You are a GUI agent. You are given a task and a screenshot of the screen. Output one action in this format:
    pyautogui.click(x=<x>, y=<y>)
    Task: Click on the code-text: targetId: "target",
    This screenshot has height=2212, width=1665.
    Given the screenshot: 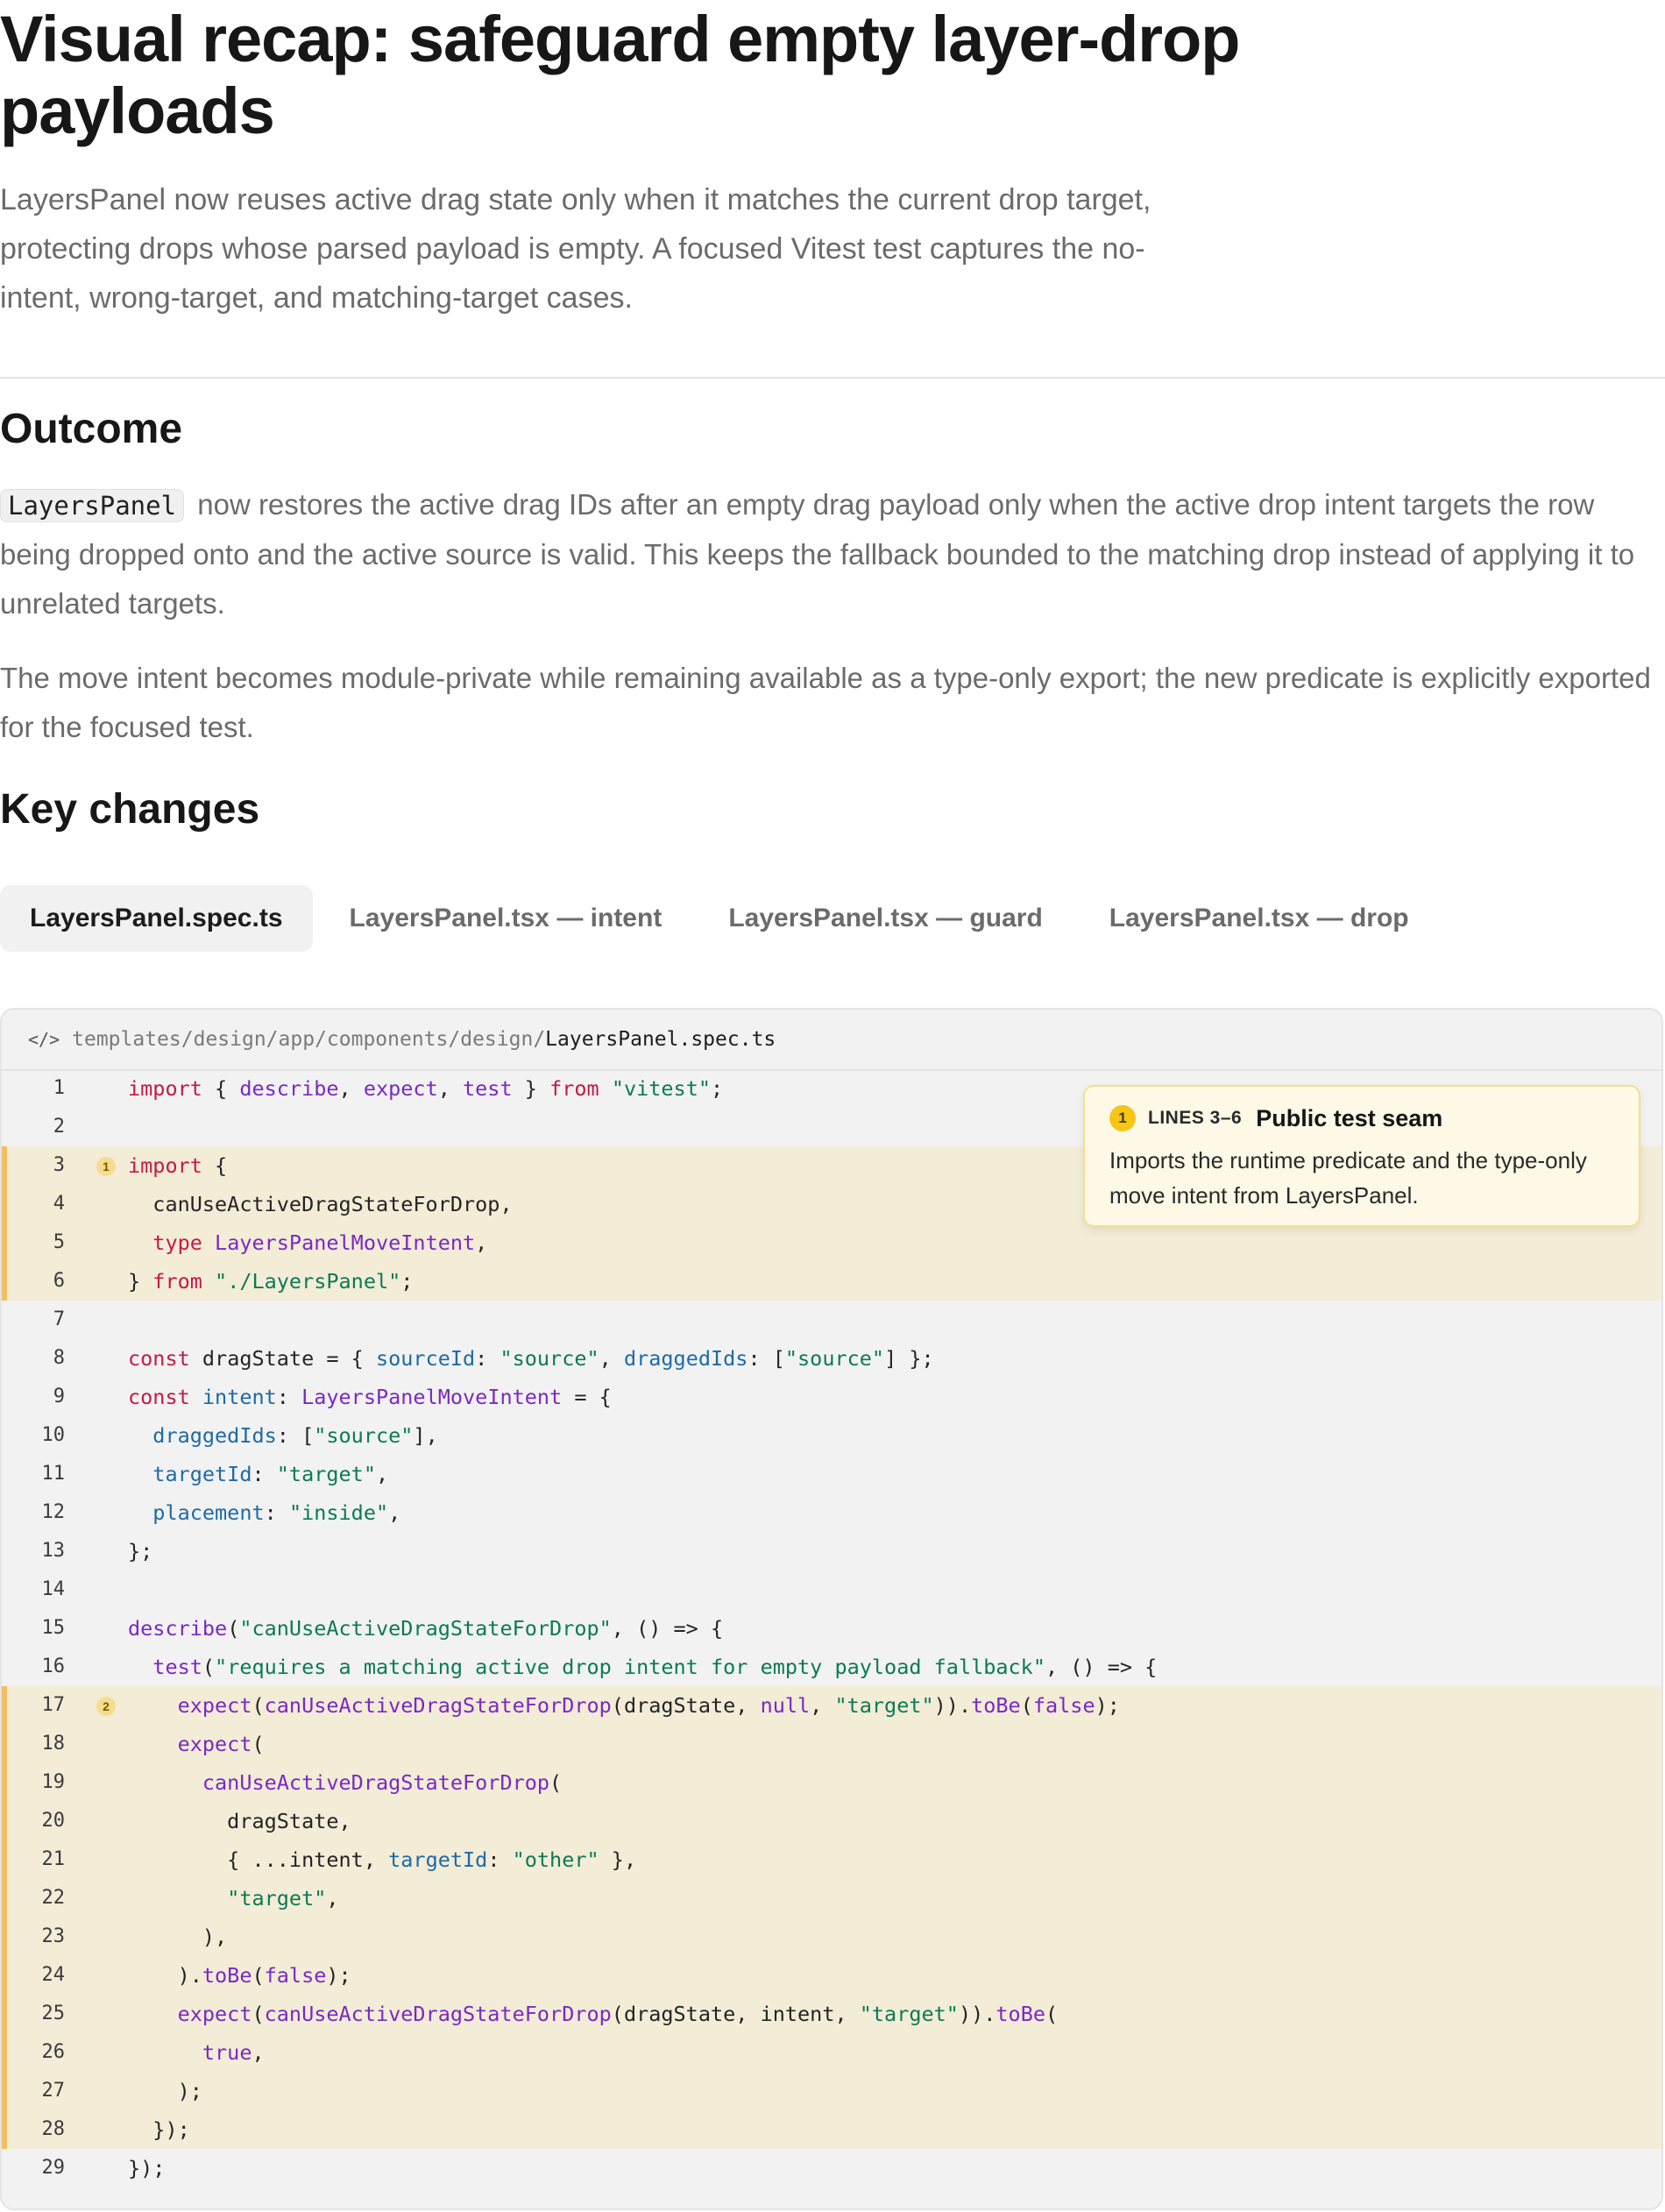 What is the action you would take?
    pyautogui.click(x=270, y=1474)
    